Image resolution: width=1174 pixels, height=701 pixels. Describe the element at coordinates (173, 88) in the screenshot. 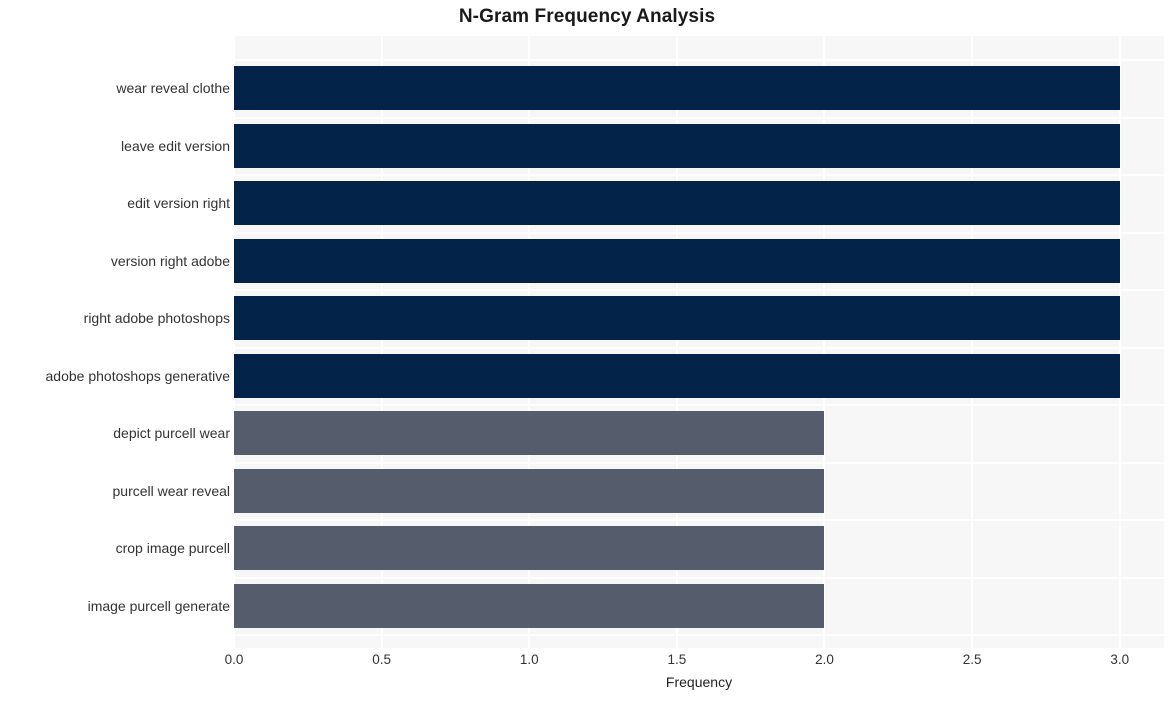

I see `y-tick-label: wear reveal clothe` at that location.